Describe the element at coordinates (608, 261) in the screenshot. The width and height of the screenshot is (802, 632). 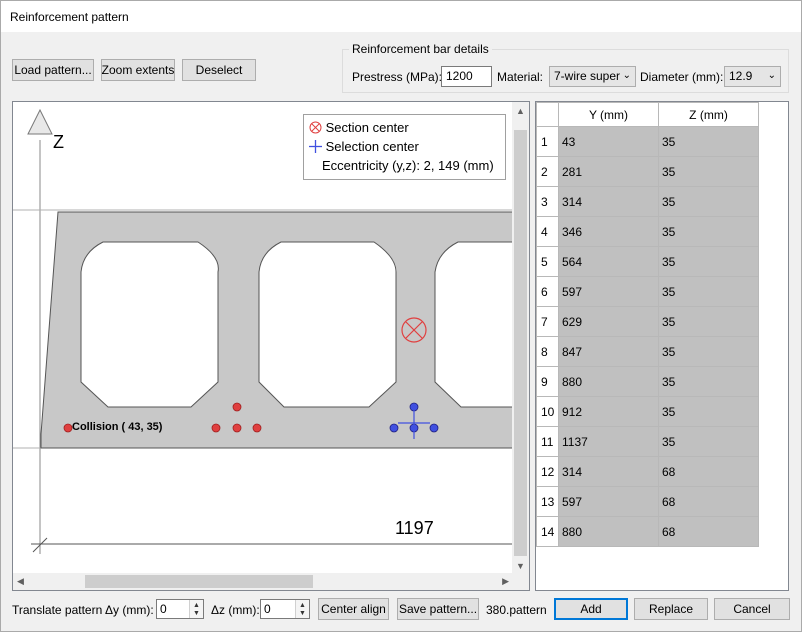
I see `cell-y: 564` at that location.